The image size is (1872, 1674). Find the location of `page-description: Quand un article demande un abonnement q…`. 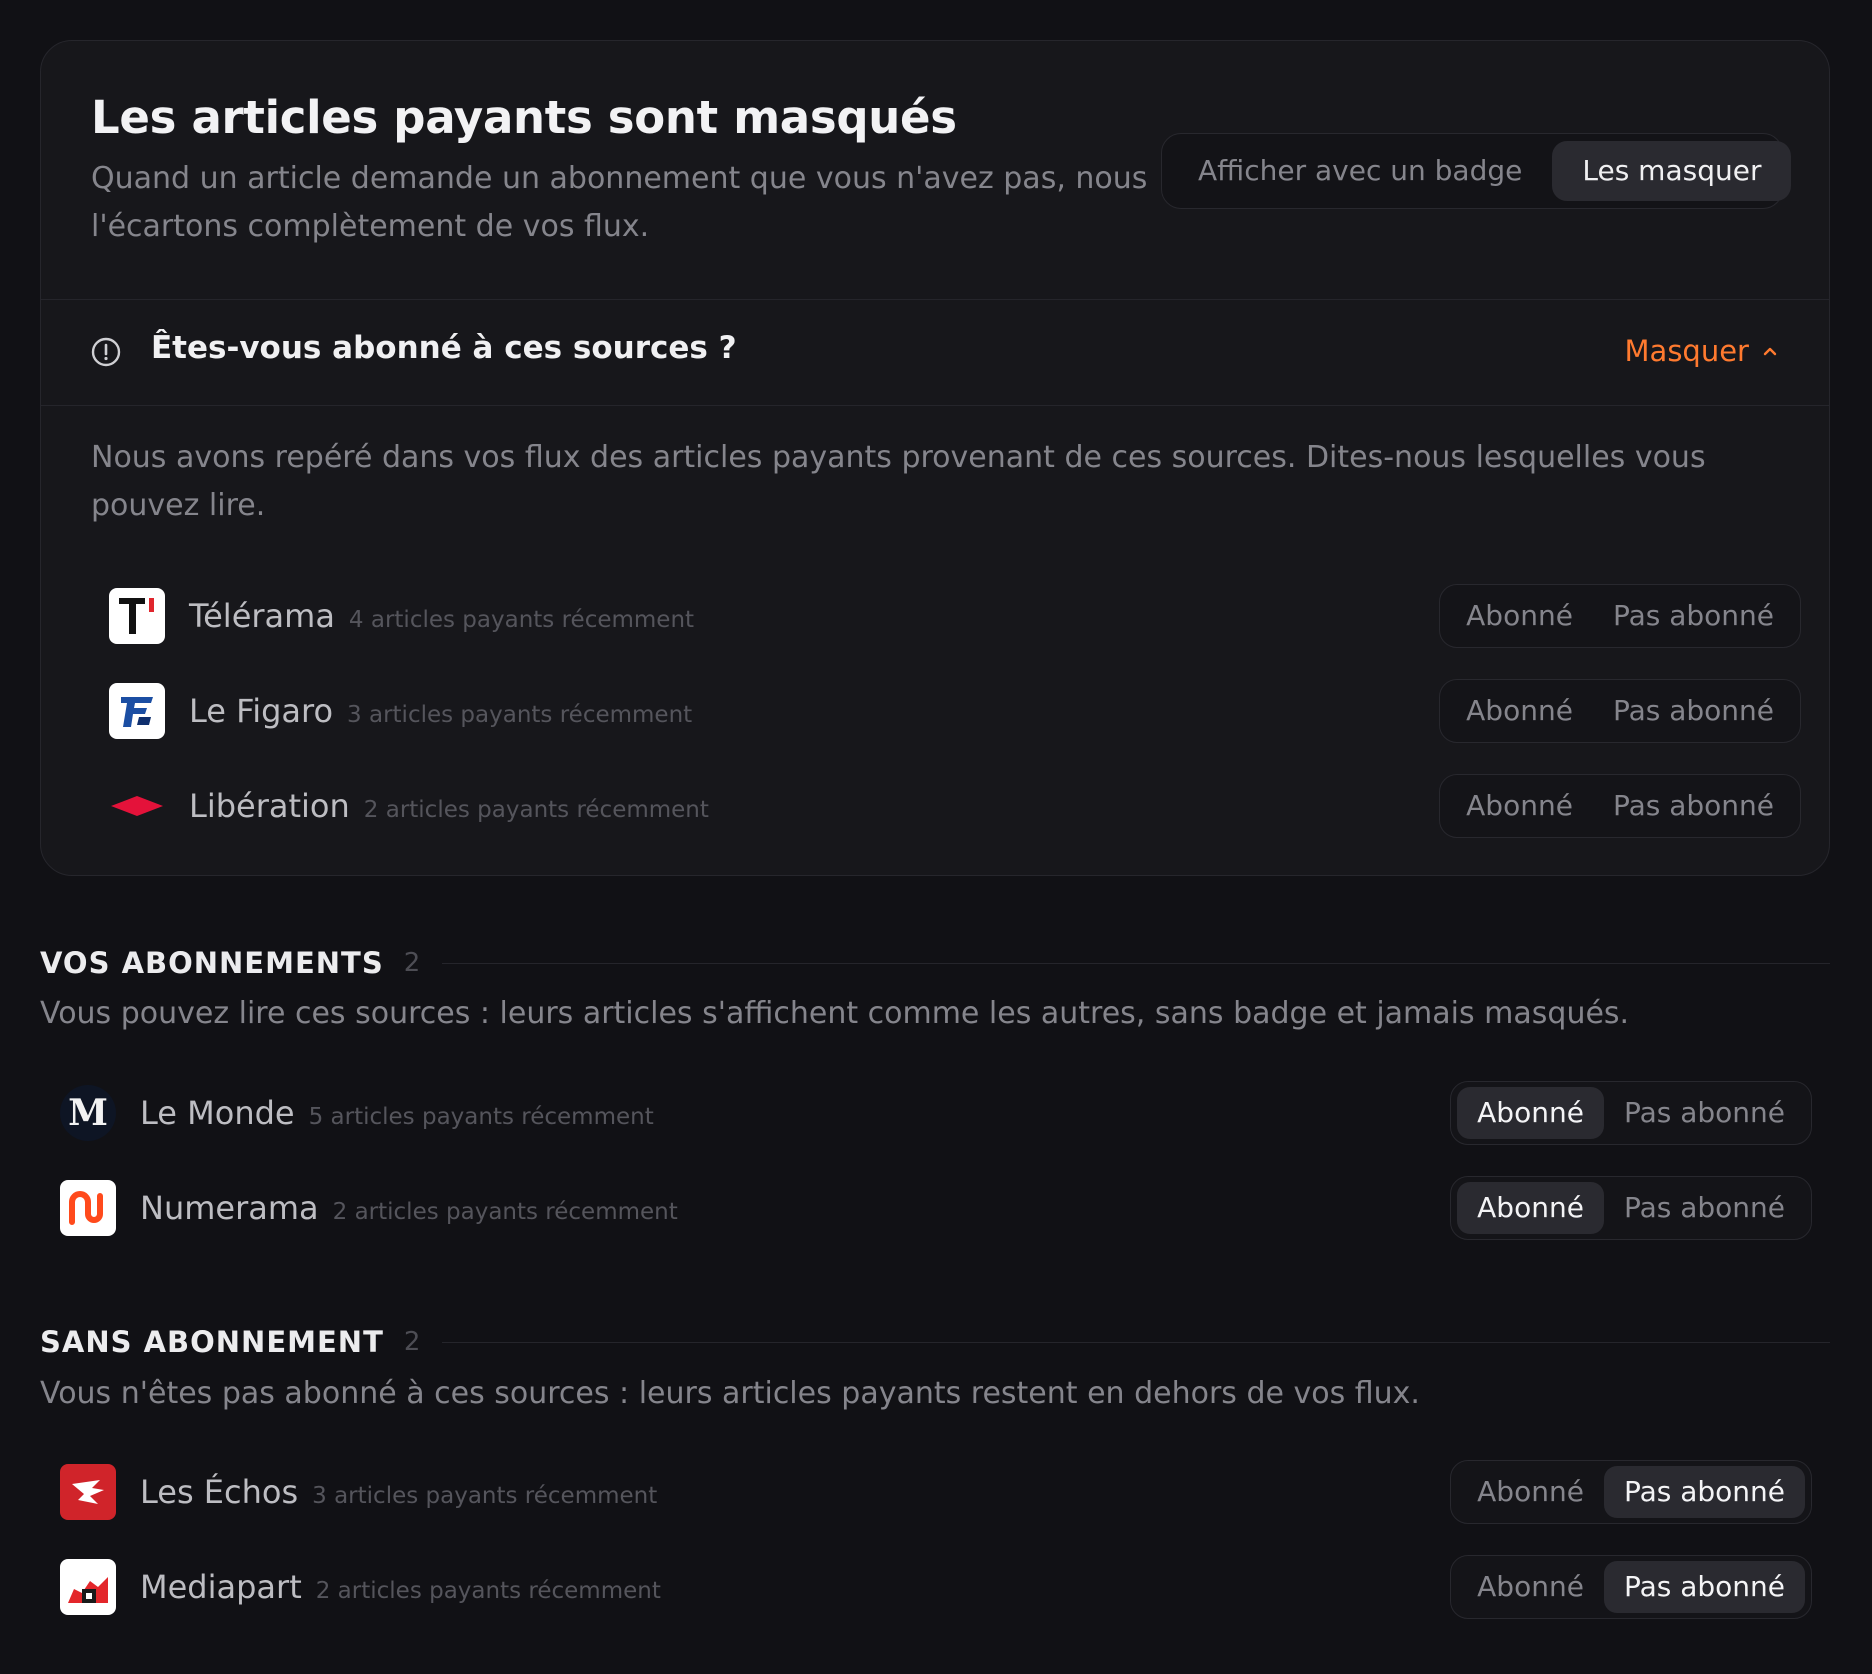

page-description: Quand un article demande un abonnement q… is located at coordinates (619, 202).